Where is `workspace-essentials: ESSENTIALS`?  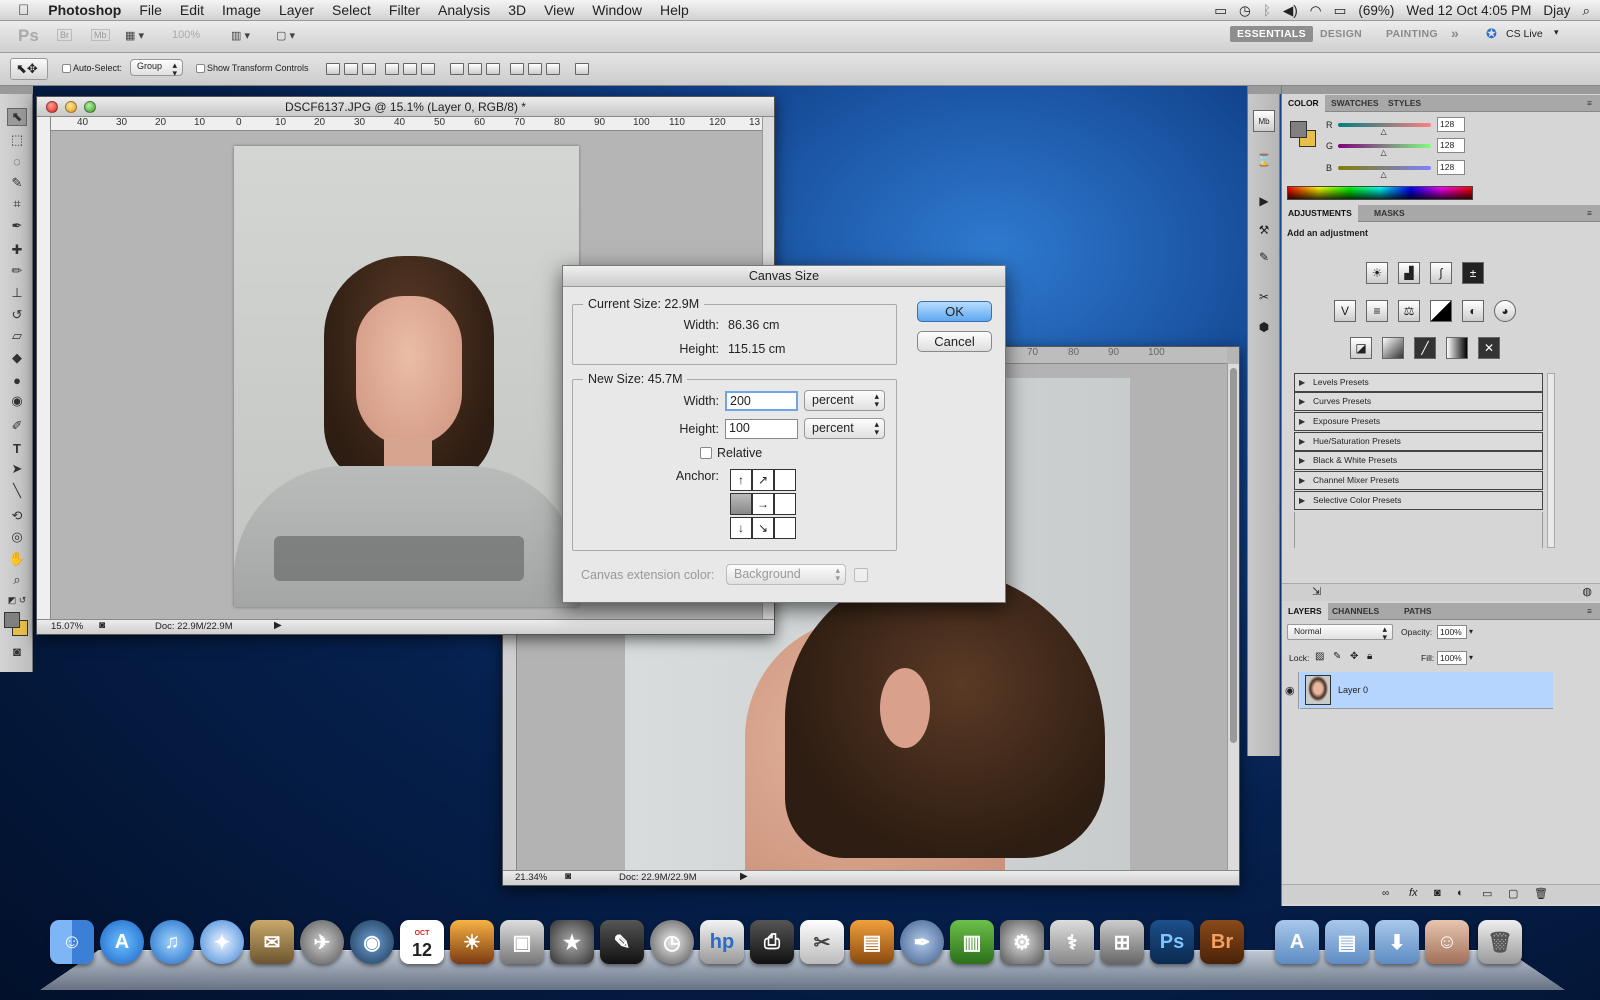
workspace-essentials: ESSENTIALS is located at coordinates (1271, 34).